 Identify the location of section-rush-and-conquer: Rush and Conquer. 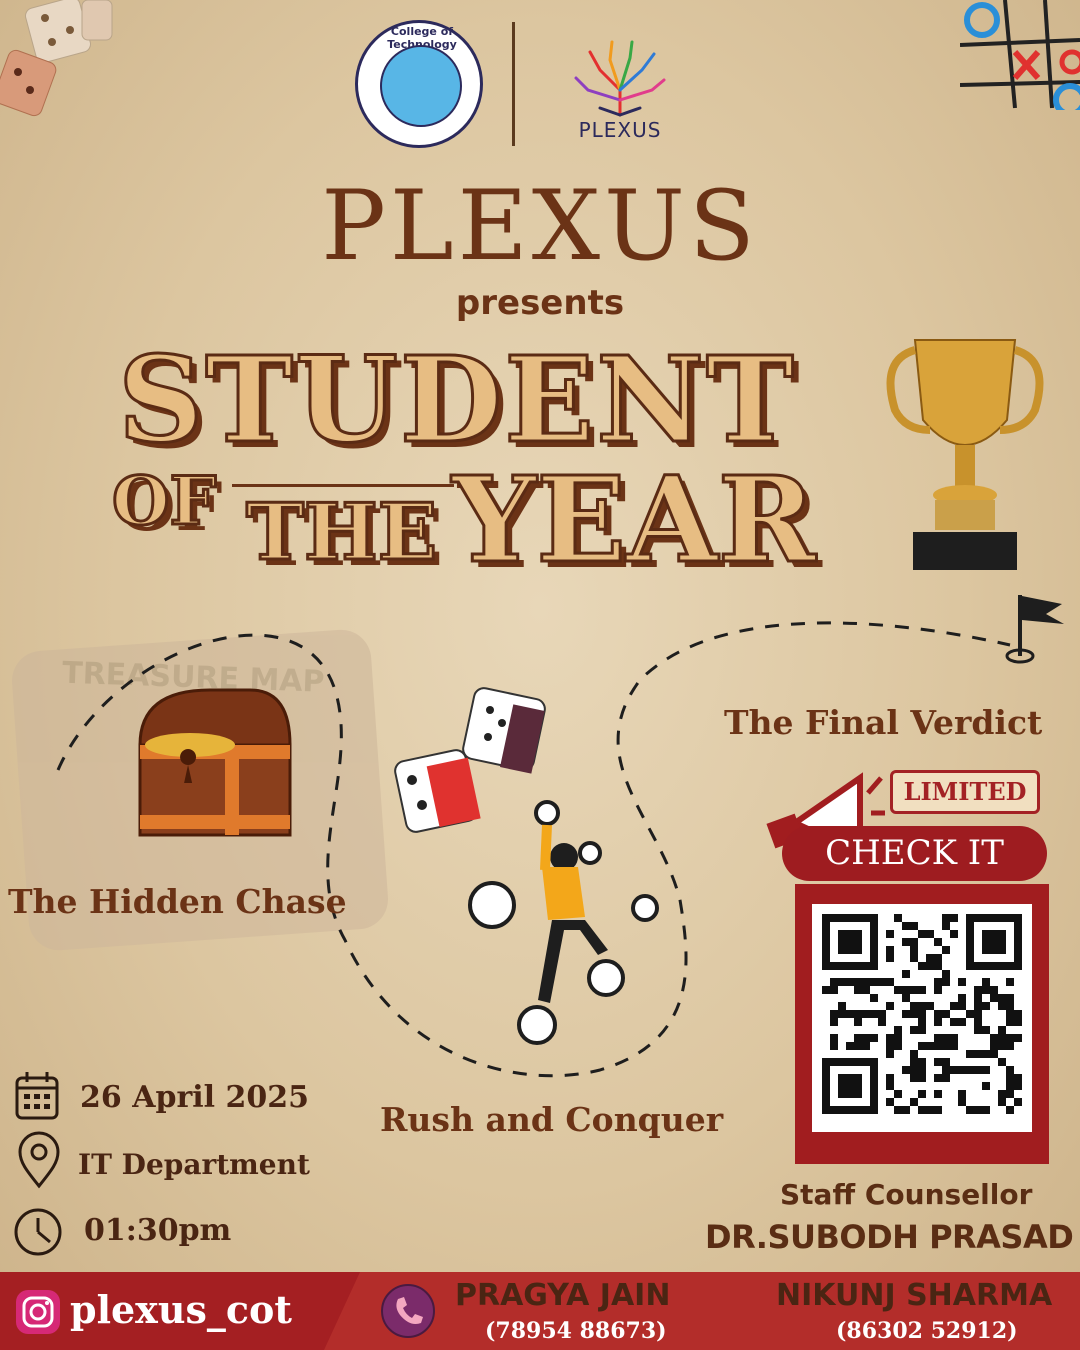
(552, 1119).